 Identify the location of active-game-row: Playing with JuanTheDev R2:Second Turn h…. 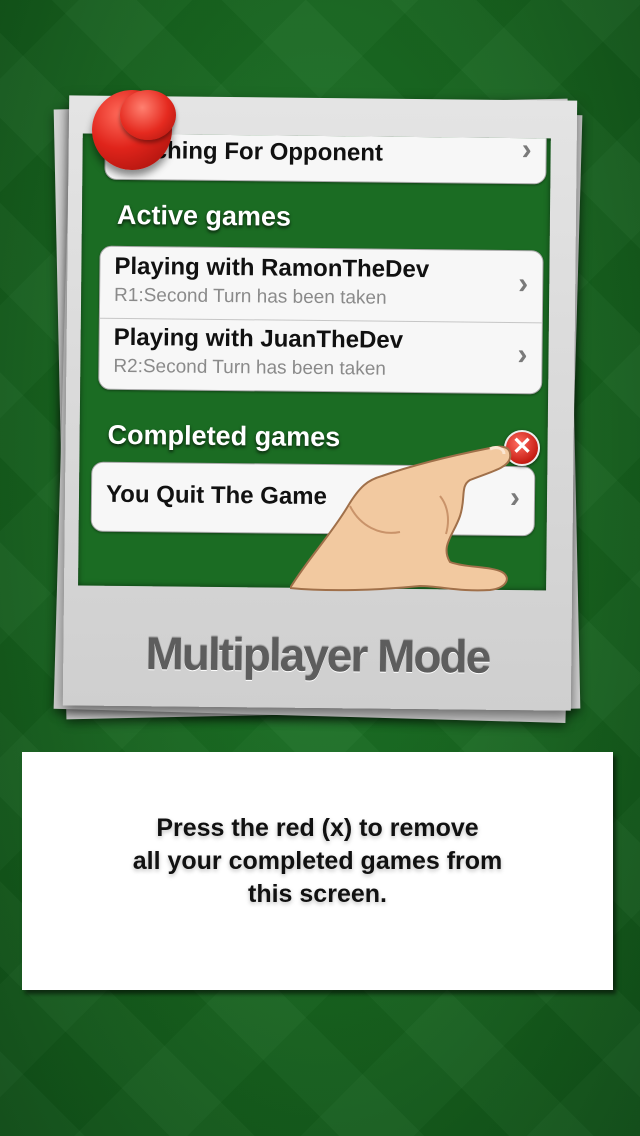
(320, 356).